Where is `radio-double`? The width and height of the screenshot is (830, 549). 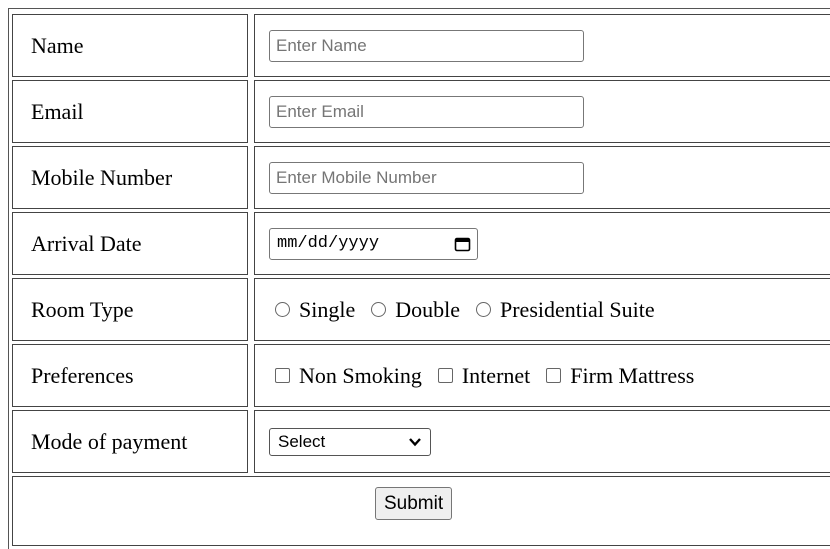 radio-double is located at coordinates (379, 309).